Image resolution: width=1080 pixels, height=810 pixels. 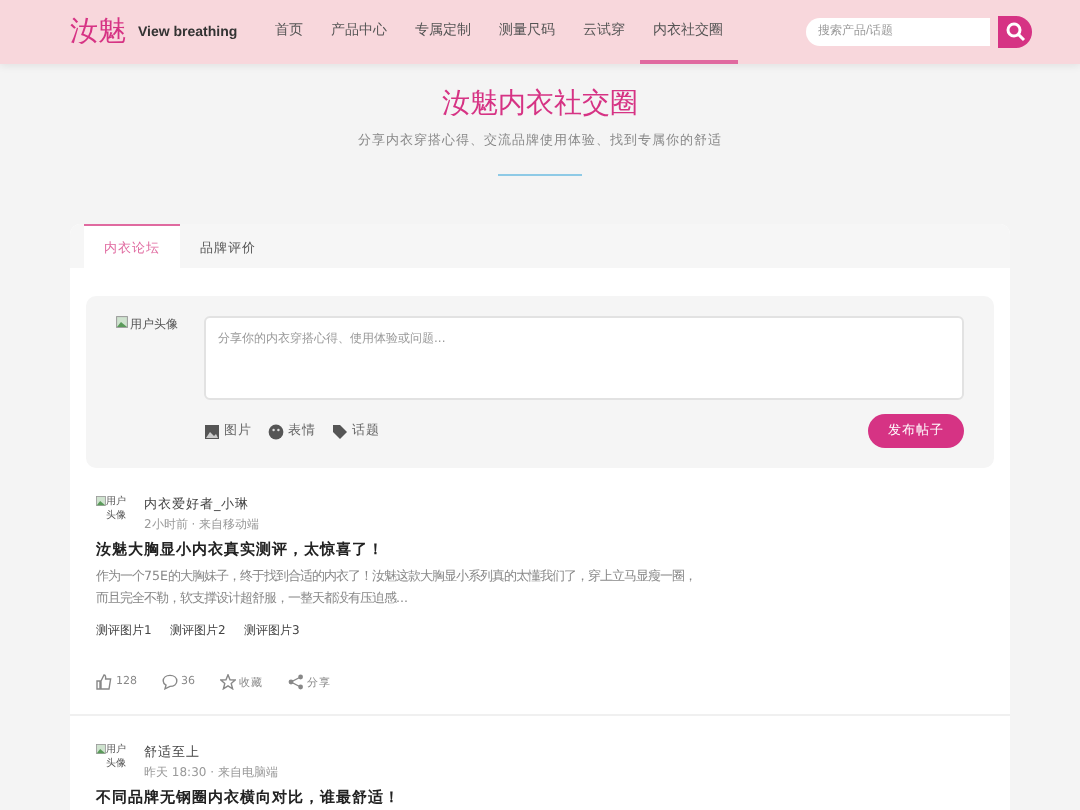 I want to click on tag-icon, so click(x=340, y=431).